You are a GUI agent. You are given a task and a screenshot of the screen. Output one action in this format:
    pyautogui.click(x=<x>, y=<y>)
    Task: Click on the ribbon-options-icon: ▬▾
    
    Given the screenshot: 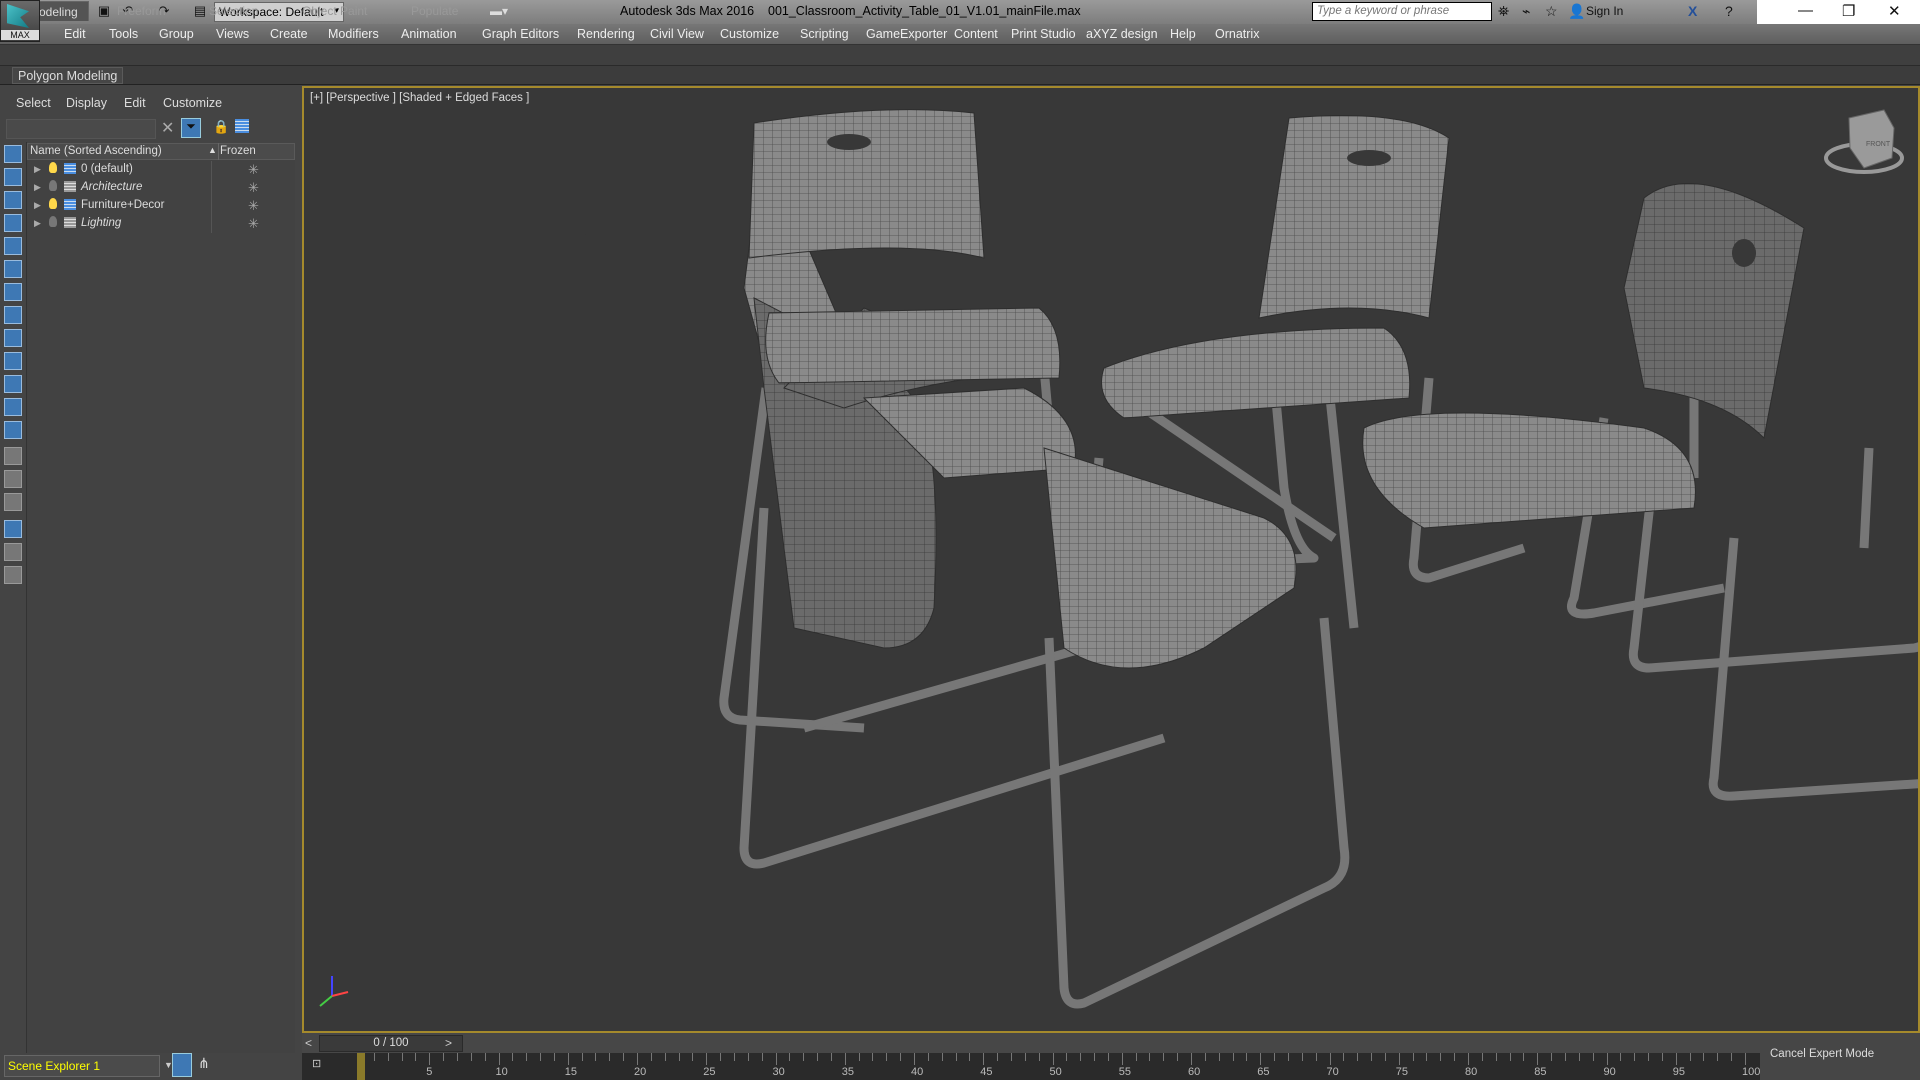 What is the action you would take?
    pyautogui.click(x=499, y=11)
    